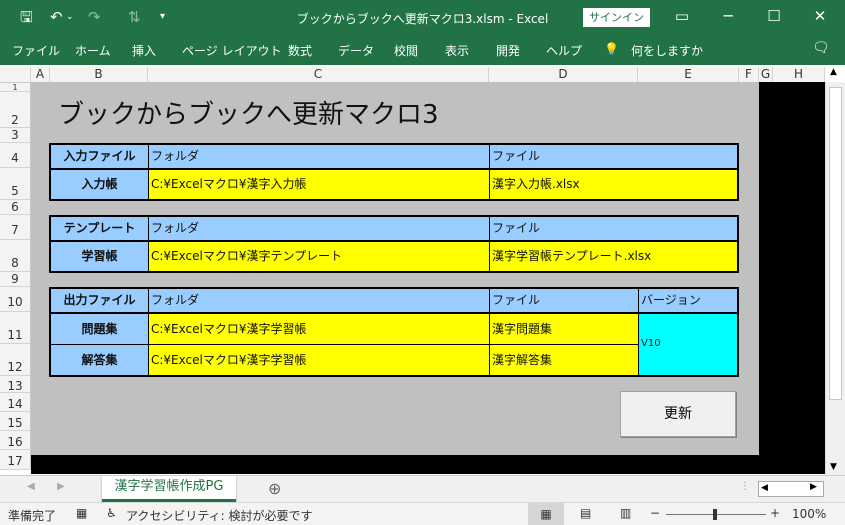 This screenshot has height=525, width=845. What do you see at coordinates (274, 488) in the screenshot?
I see `add-sheet-icon: ⊕` at bounding box center [274, 488].